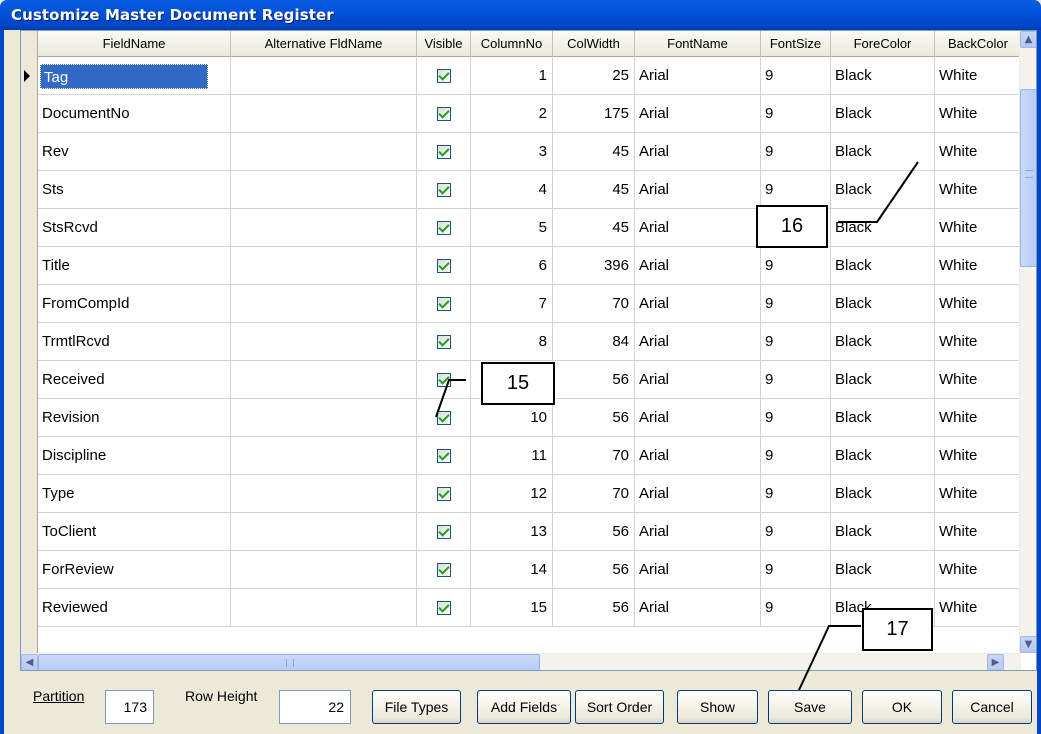  What do you see at coordinates (134, 380) in the screenshot?
I see `cell-fieldname: Received` at bounding box center [134, 380].